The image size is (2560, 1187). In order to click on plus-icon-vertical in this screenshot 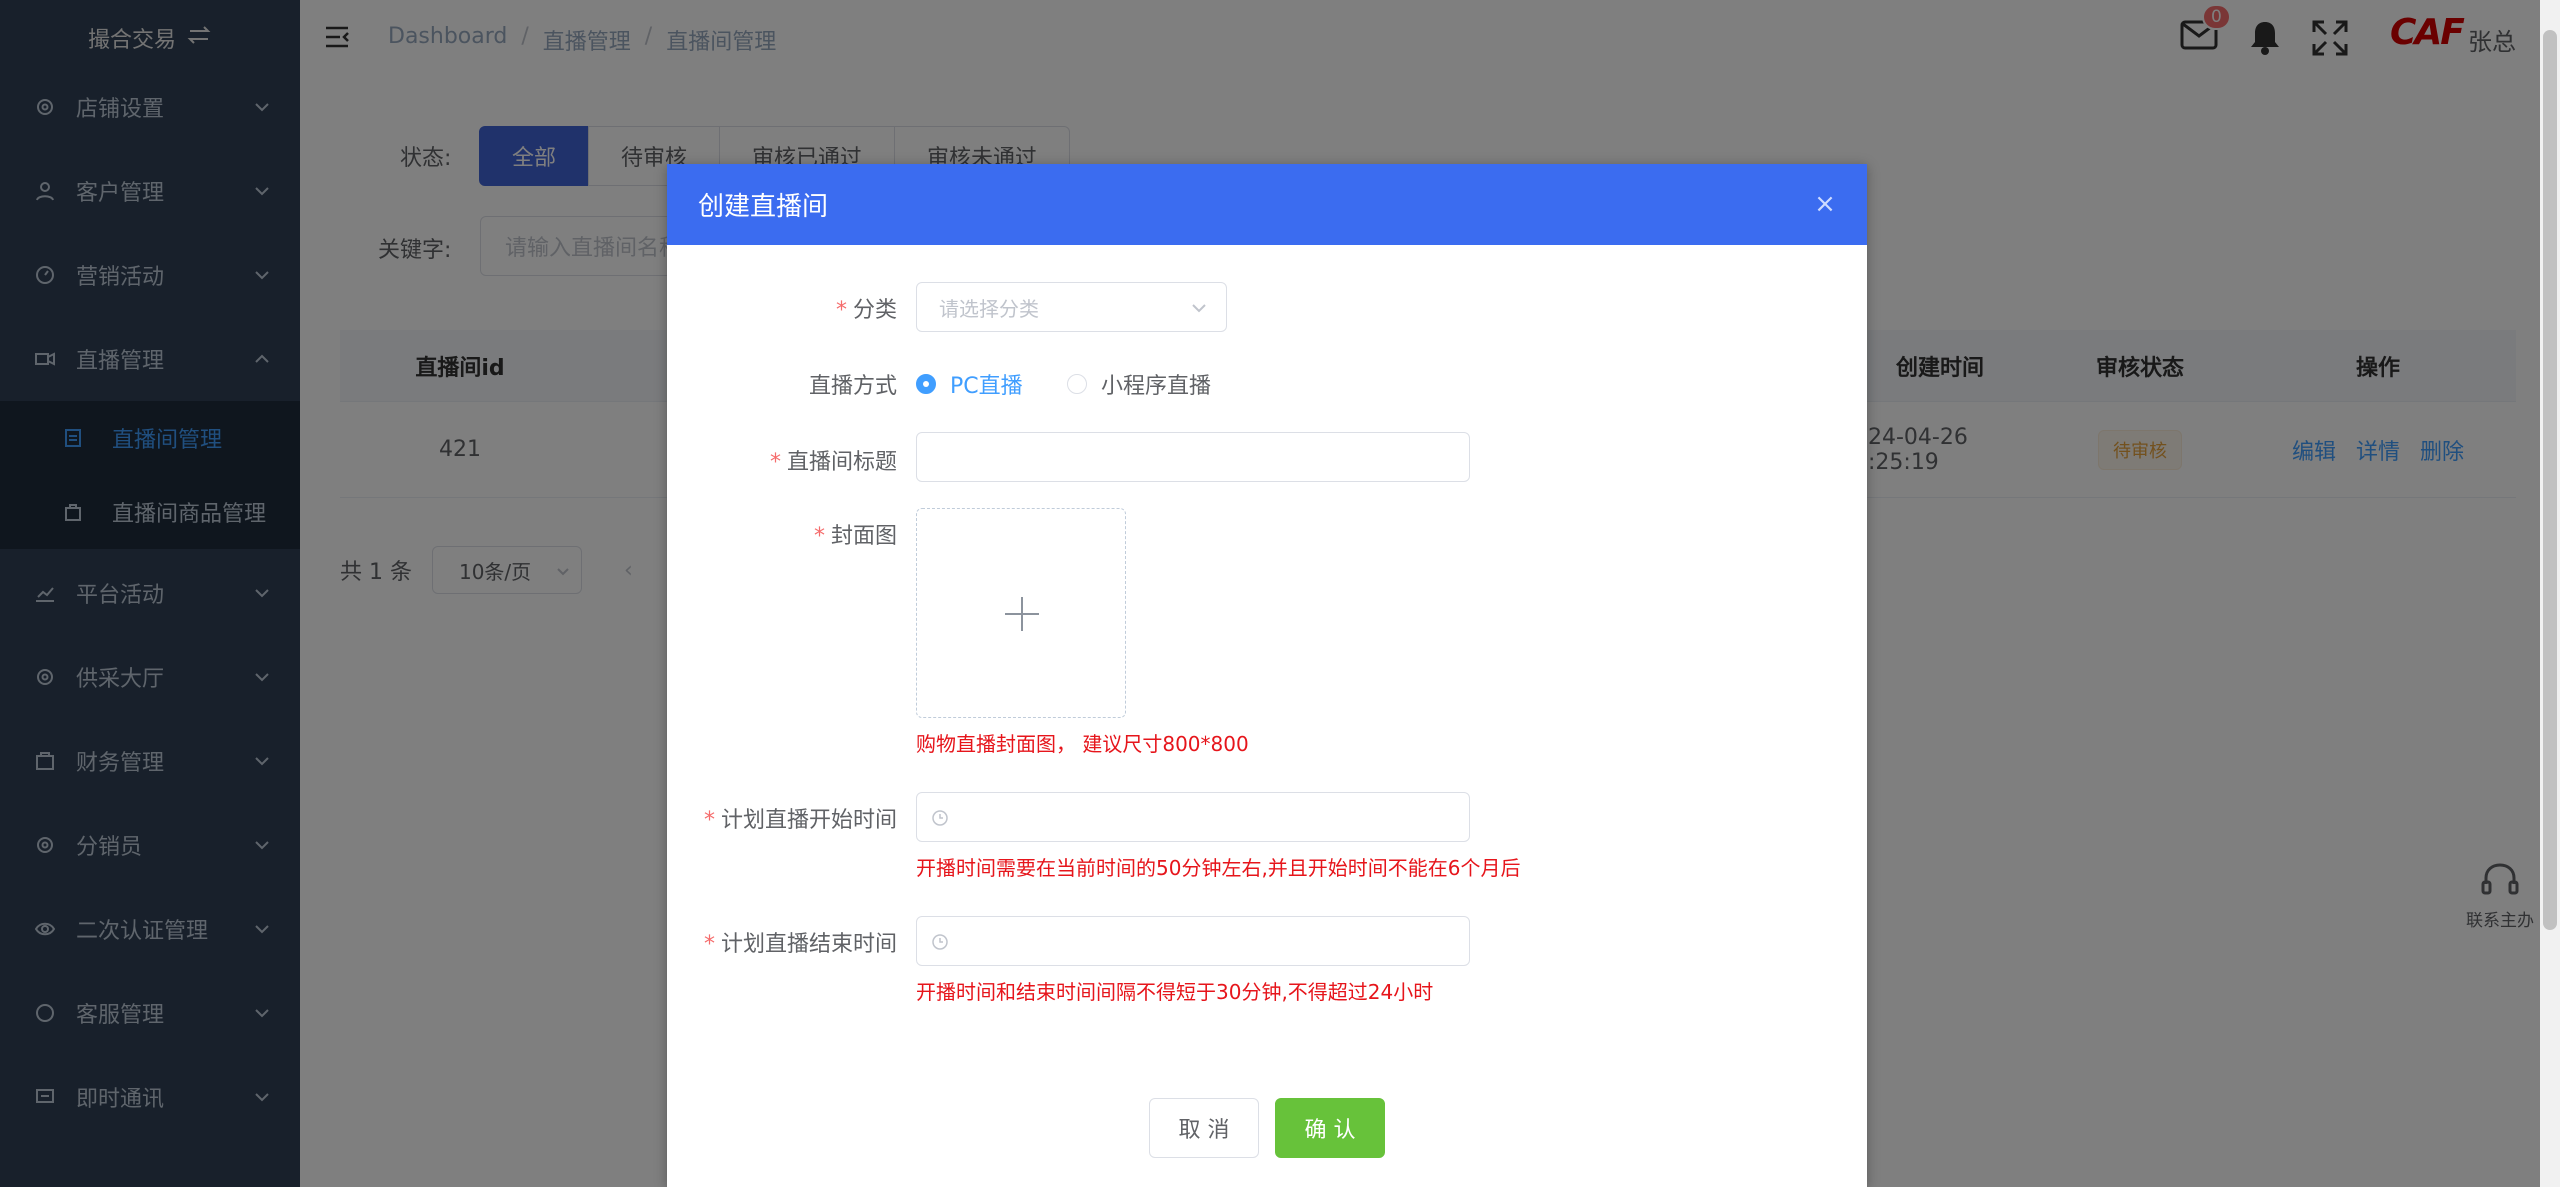, I will do `click(1022, 614)`.